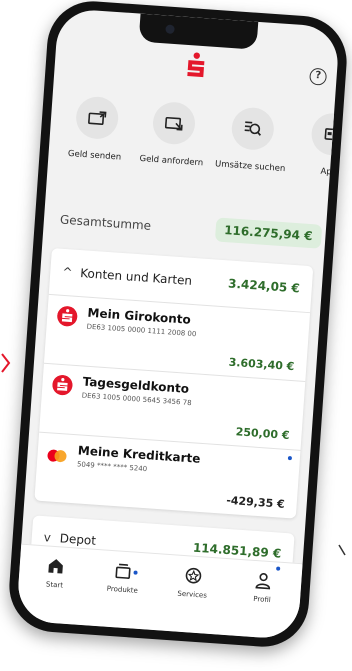 This screenshot has height=671, width=352. Describe the element at coordinates (263, 581) in the screenshot. I see `profile-icon` at that location.